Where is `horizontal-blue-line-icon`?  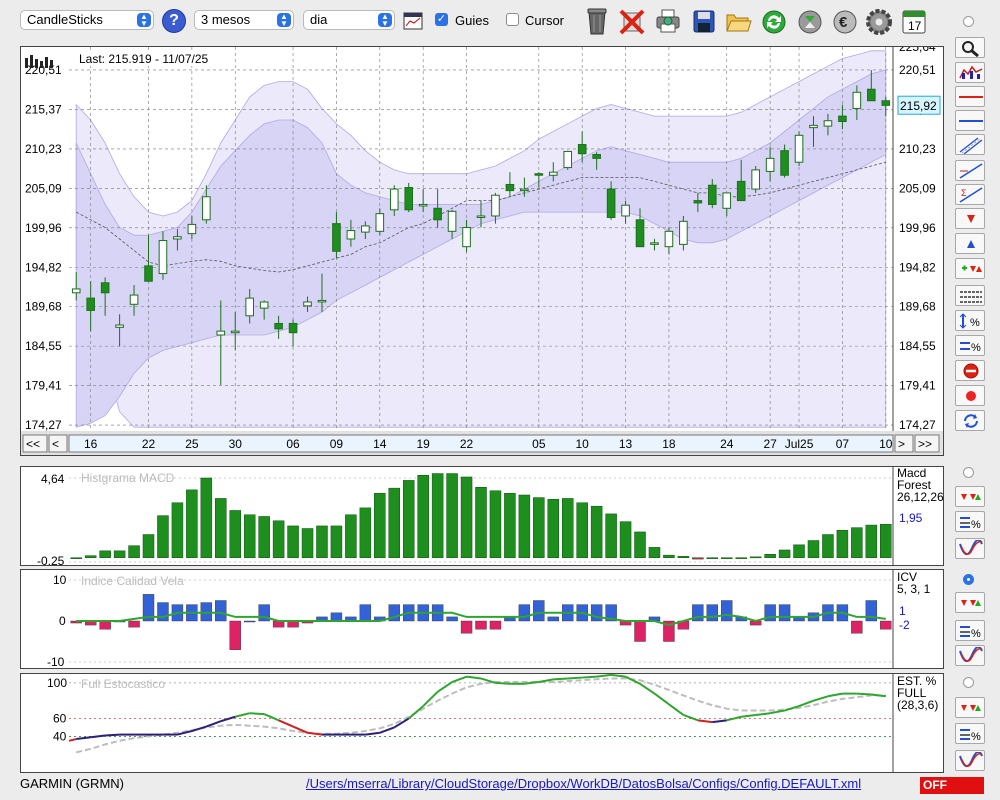 horizontal-blue-line-icon is located at coordinates (970, 120).